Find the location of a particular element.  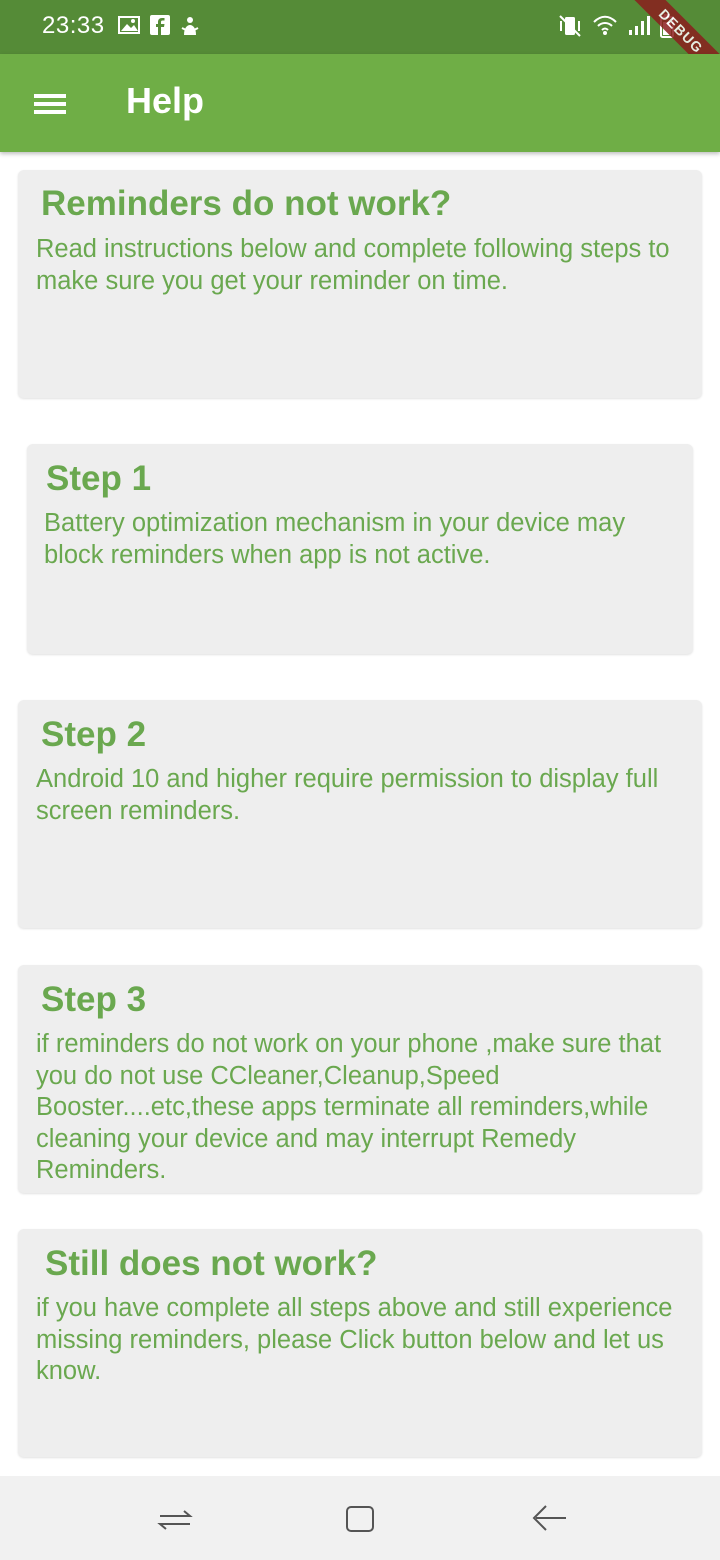

recent-apps-icon is located at coordinates (175, 1529).